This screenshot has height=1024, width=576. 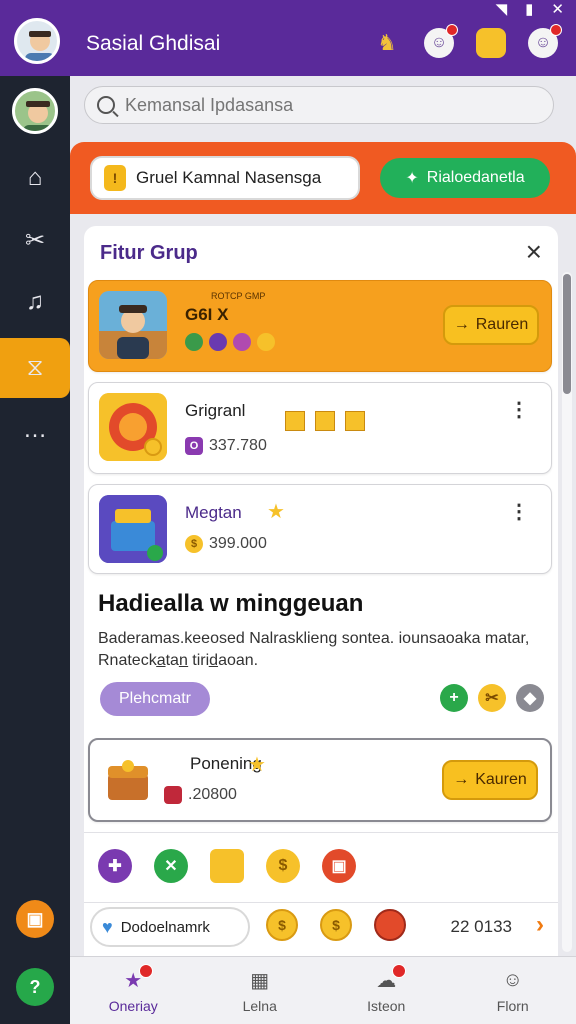 I want to click on feature-name: Megtan, so click(x=213, y=512).